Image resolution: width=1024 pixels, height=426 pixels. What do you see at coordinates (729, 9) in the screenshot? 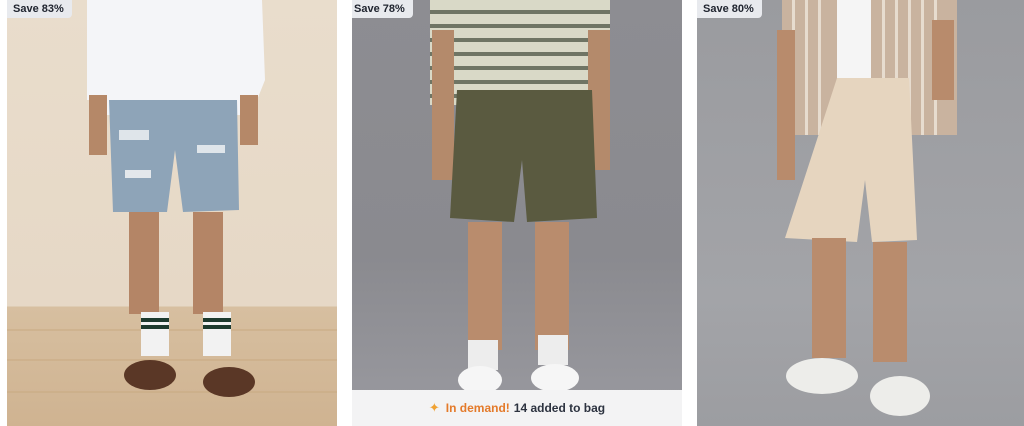
I see `discount-badge: Save 80%` at bounding box center [729, 9].